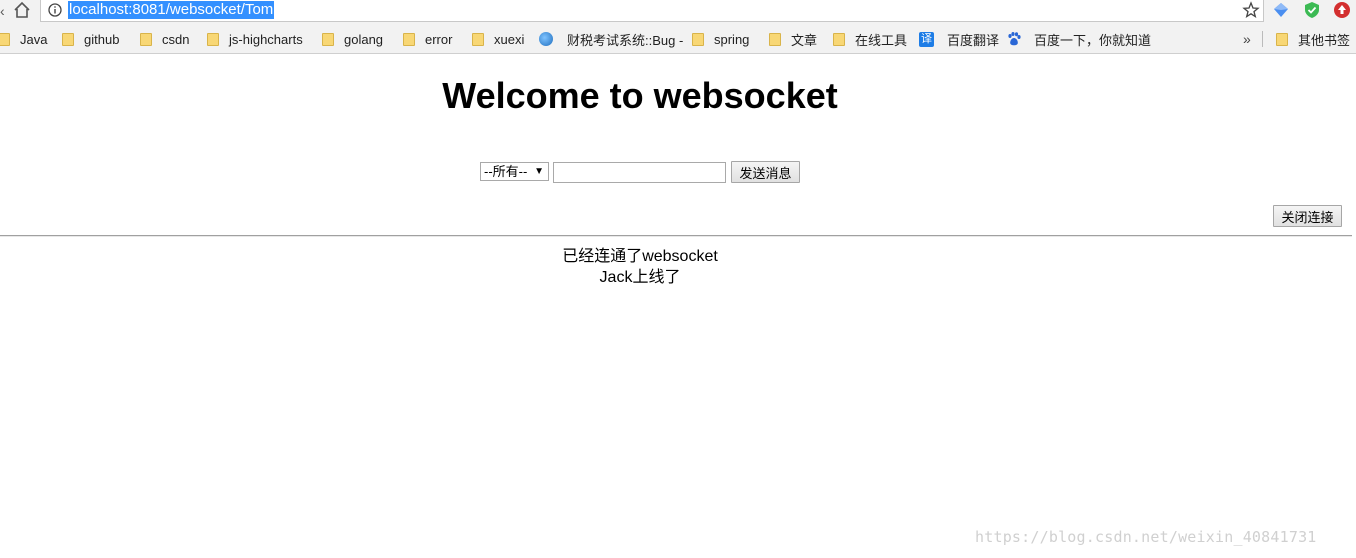 Image resolution: width=1356 pixels, height=558 pixels. I want to click on bookmark-label: golang, so click(364, 39).